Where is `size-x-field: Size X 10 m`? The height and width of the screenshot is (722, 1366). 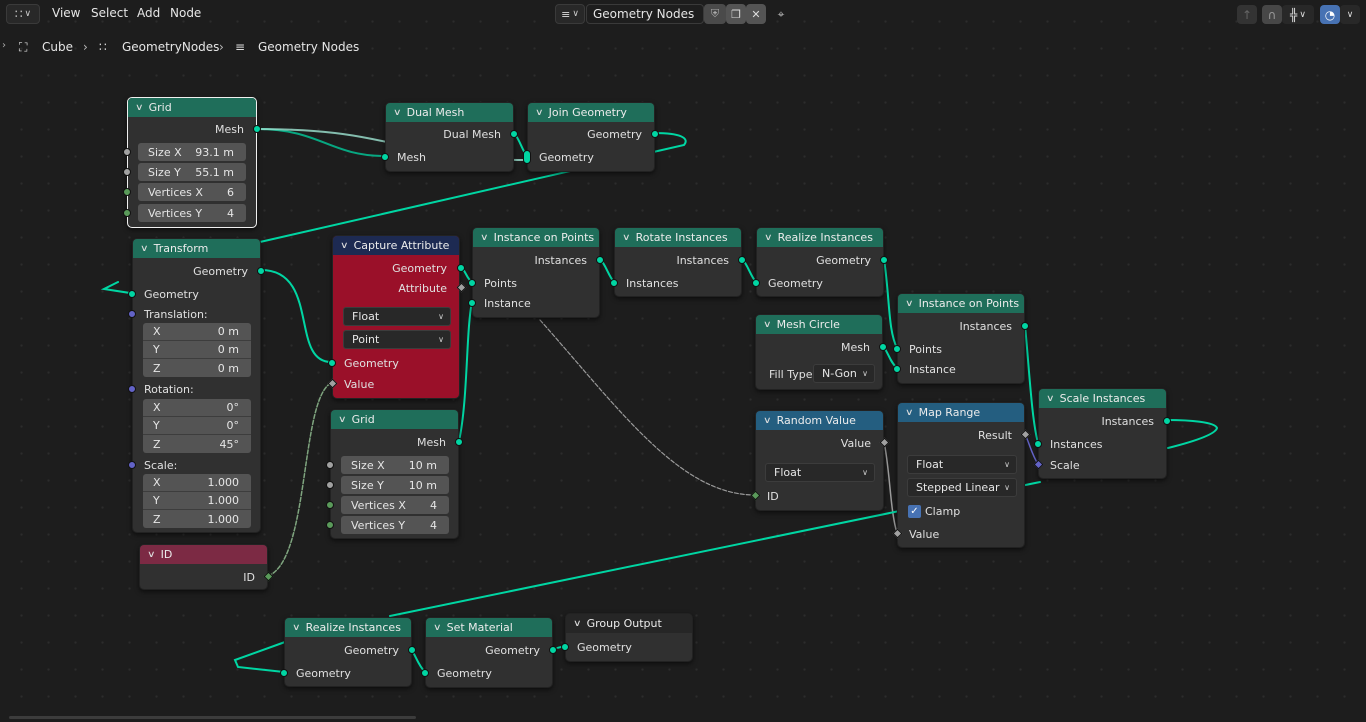 size-x-field: Size X 10 m is located at coordinates (395, 465).